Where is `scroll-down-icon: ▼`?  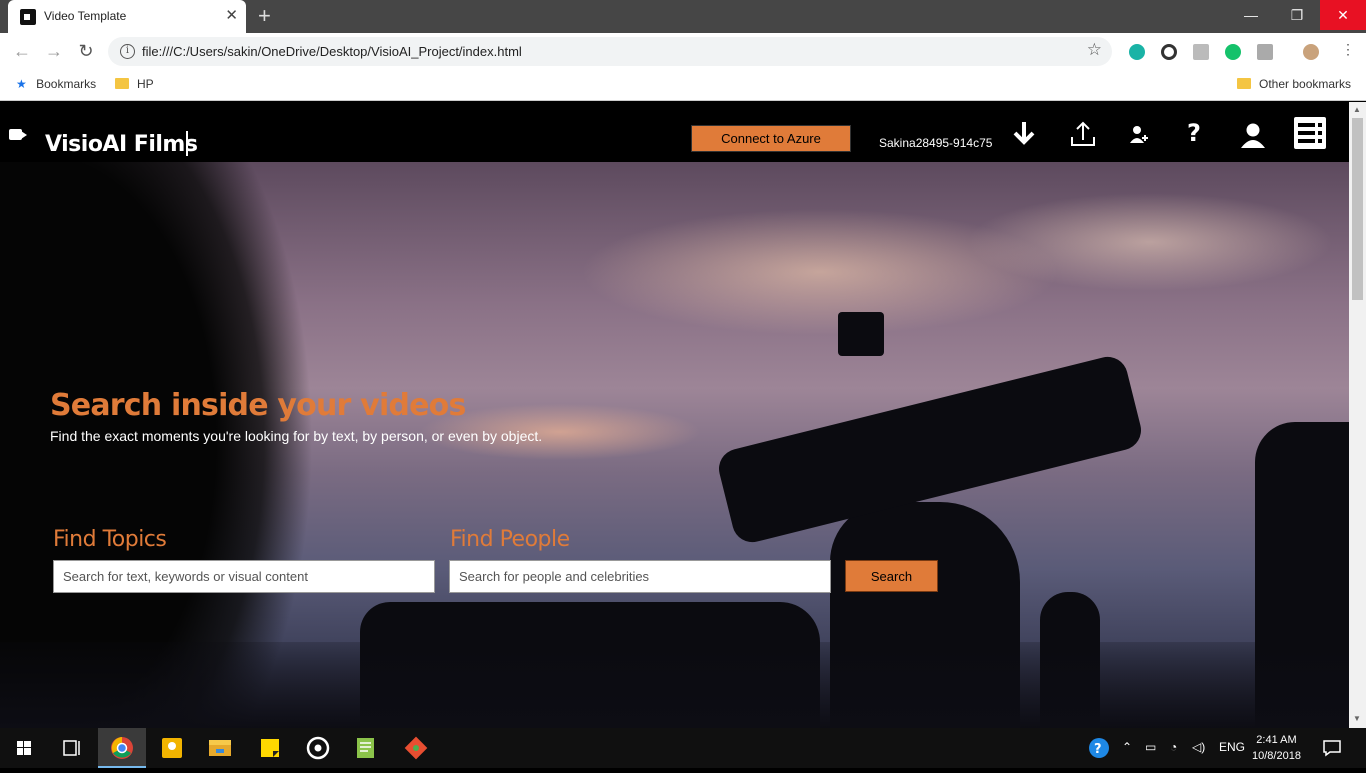
scroll-down-icon: ▼ is located at coordinates (1357, 718).